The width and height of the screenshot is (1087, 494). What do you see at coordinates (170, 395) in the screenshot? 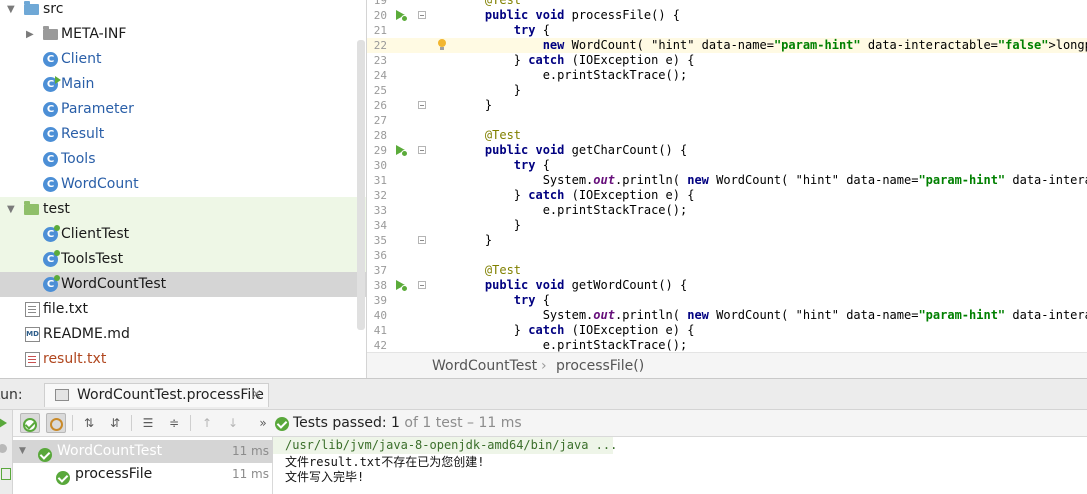
I see `run-tab-label: WordCountTest.processFile` at bounding box center [170, 395].